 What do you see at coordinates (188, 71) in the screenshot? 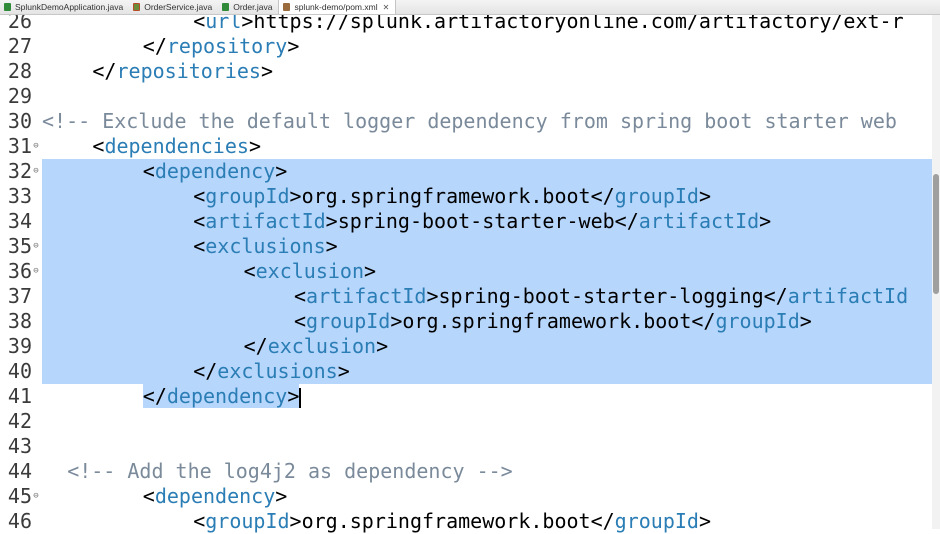
I see `xml-tag-name: repositories` at bounding box center [188, 71].